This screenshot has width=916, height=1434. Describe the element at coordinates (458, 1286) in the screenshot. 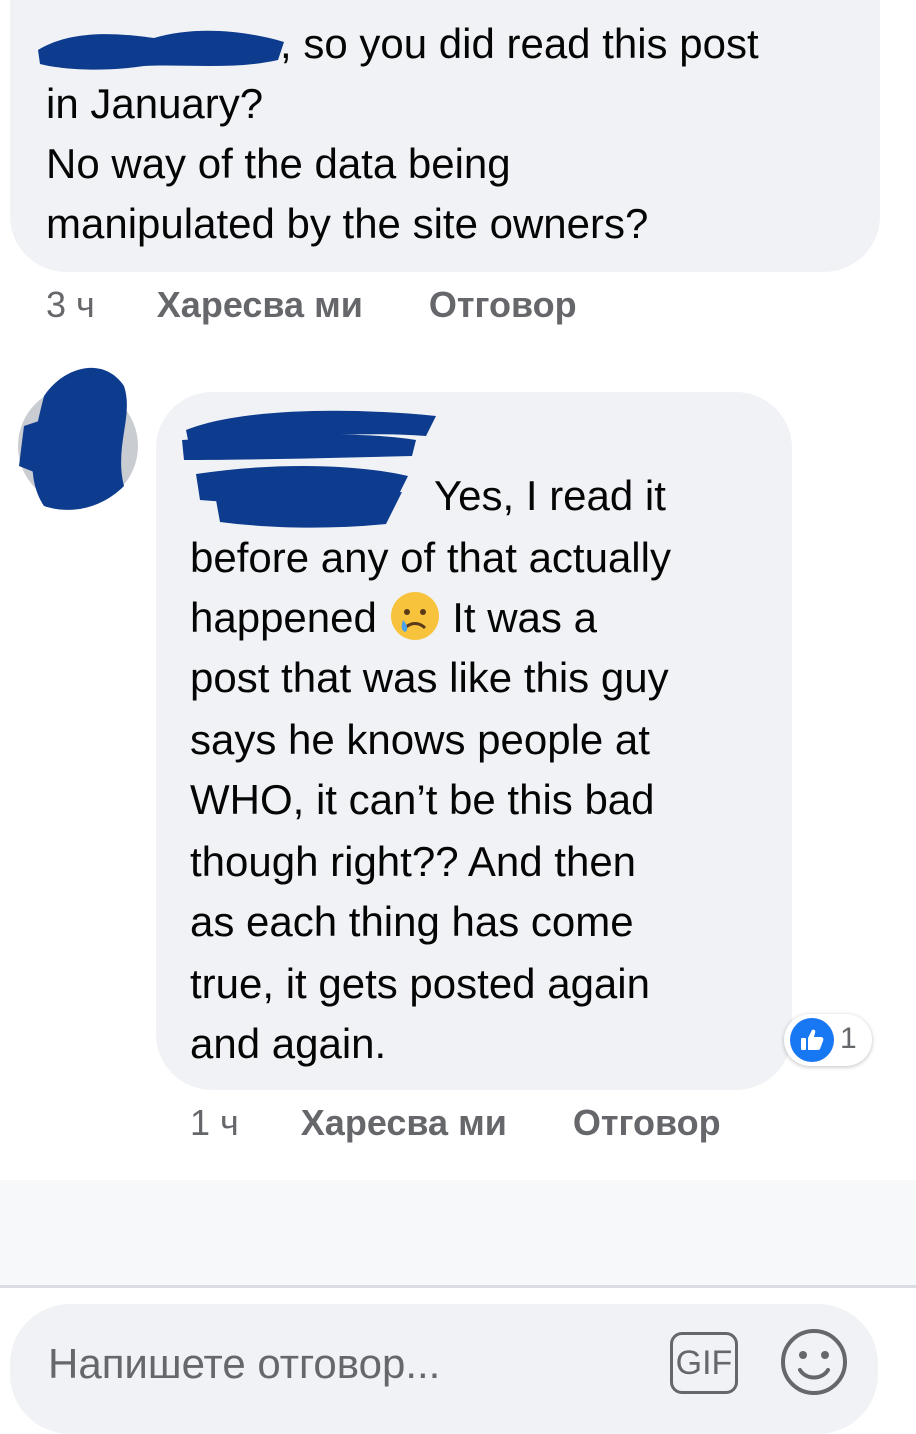

I see `divider` at that location.